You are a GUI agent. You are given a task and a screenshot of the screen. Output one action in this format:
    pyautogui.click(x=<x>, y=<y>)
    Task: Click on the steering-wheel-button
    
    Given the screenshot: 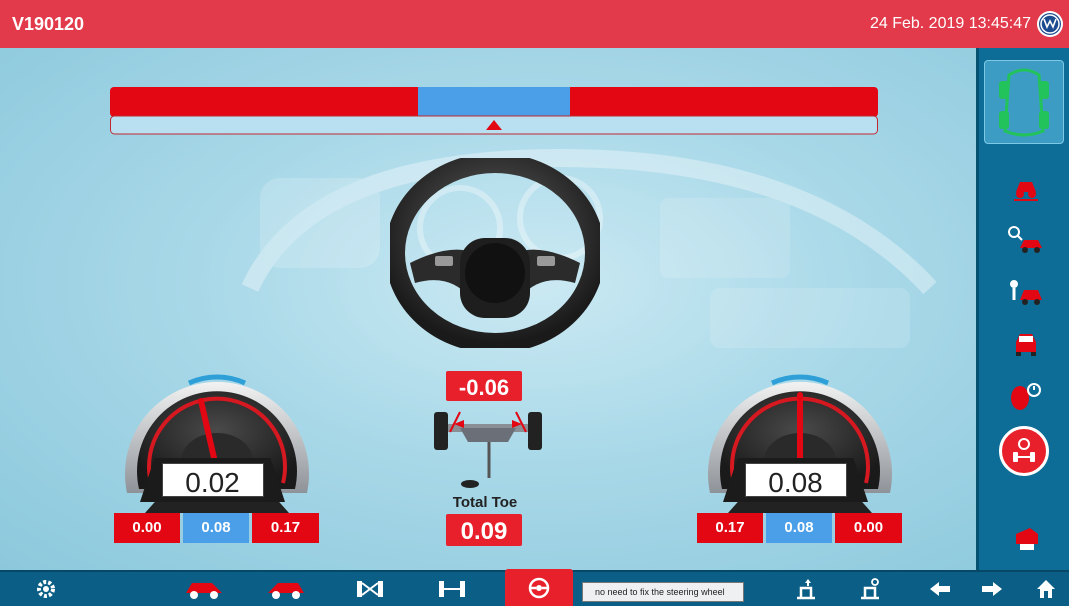 What is the action you would take?
    pyautogui.click(x=539, y=587)
    